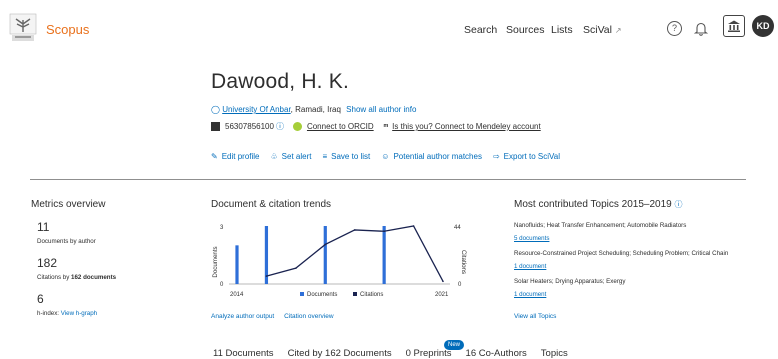 This screenshot has width=778, height=359. I want to click on y-right-axis-label: Citations, so click(463, 262).